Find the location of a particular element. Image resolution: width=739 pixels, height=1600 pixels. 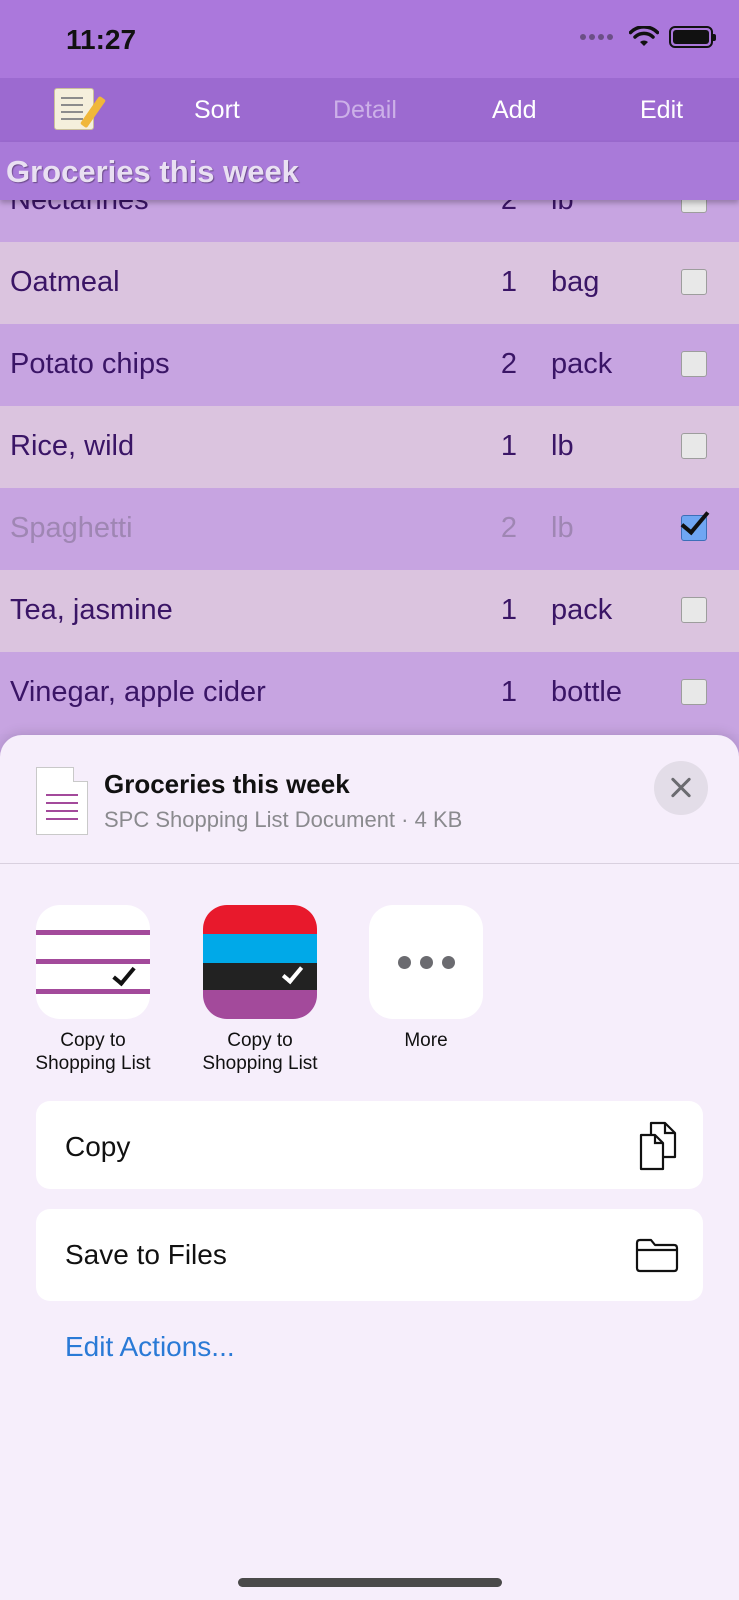

sort-button: Sort is located at coordinates (217, 110).